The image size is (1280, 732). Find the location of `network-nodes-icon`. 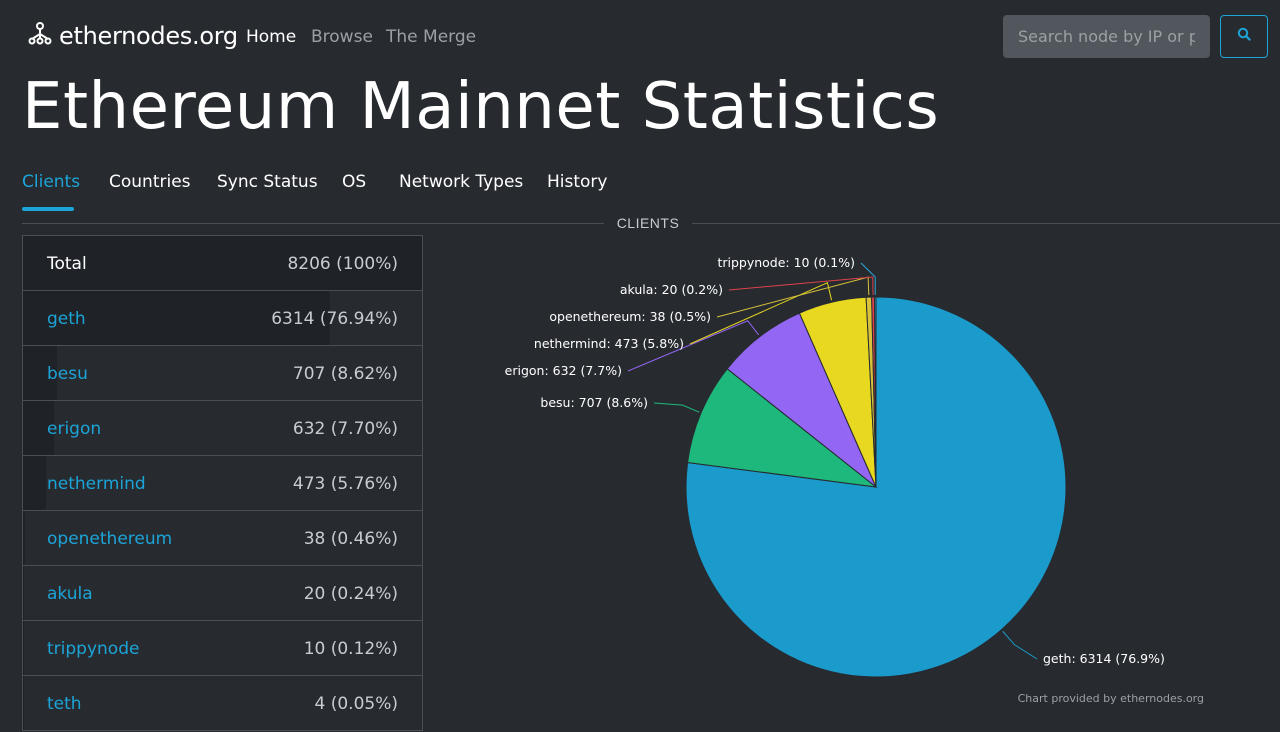

network-nodes-icon is located at coordinates (40, 35).